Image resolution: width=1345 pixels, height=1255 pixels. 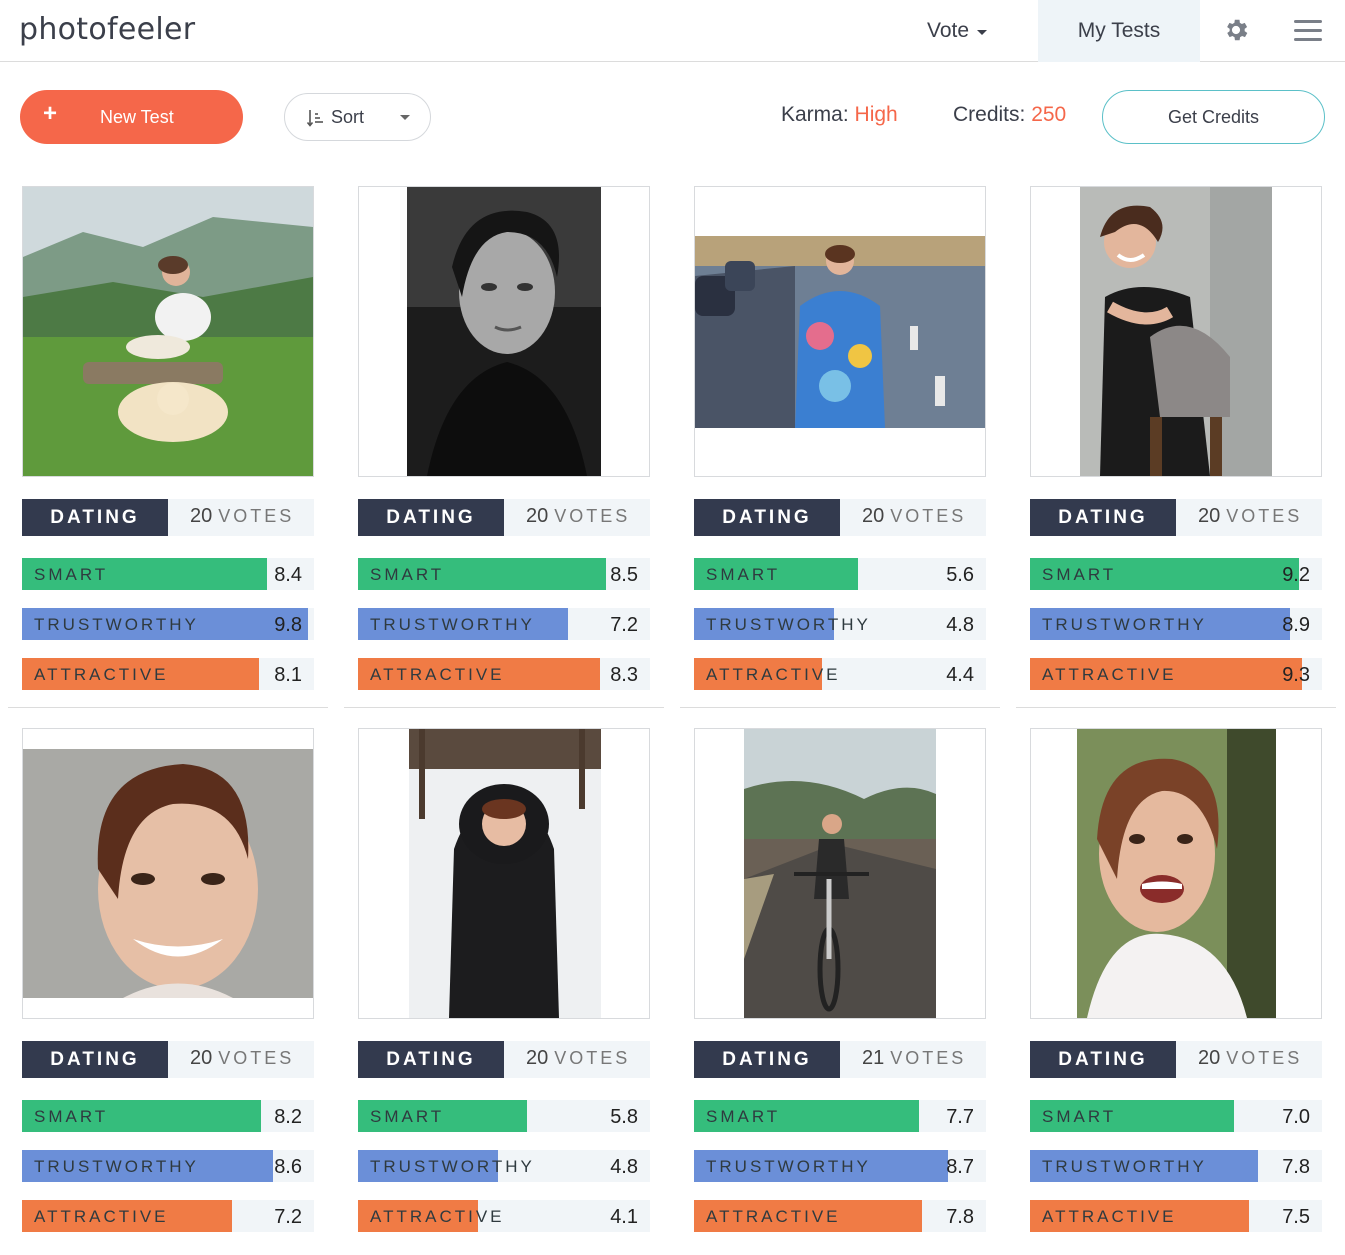 What do you see at coordinates (1213, 117) in the screenshot?
I see `get-credits-button: Get Credits` at bounding box center [1213, 117].